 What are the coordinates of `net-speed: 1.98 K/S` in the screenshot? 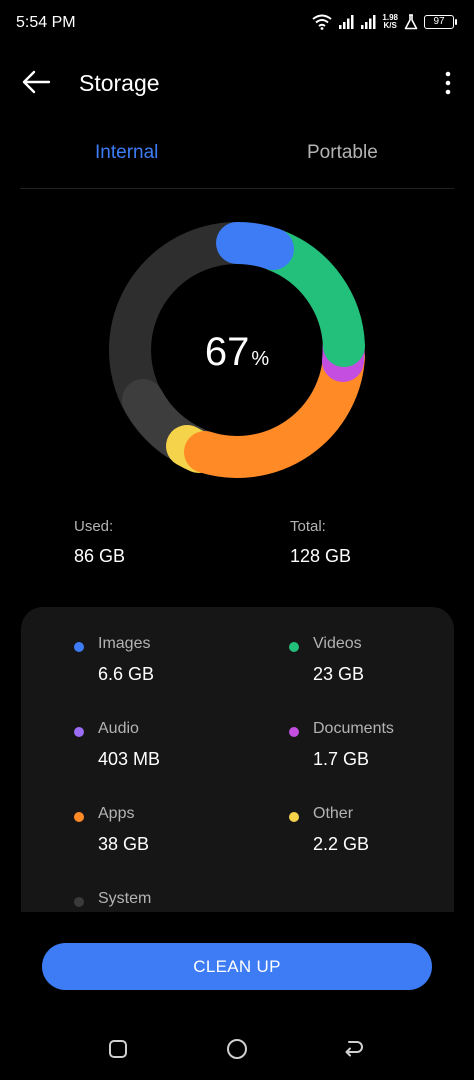 It's located at (390, 22).